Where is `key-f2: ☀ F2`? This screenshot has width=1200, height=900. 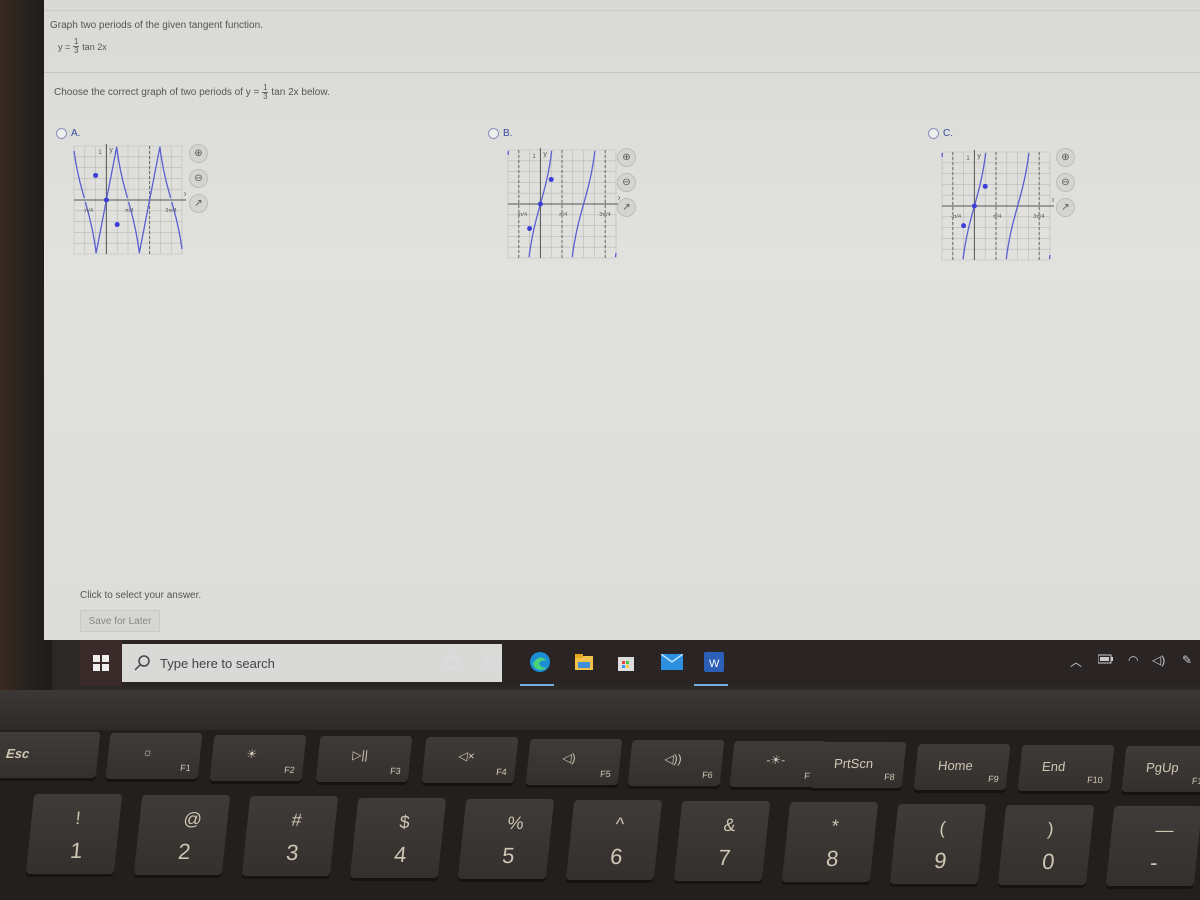
key-f2: ☀ F2 is located at coordinates (258, 757).